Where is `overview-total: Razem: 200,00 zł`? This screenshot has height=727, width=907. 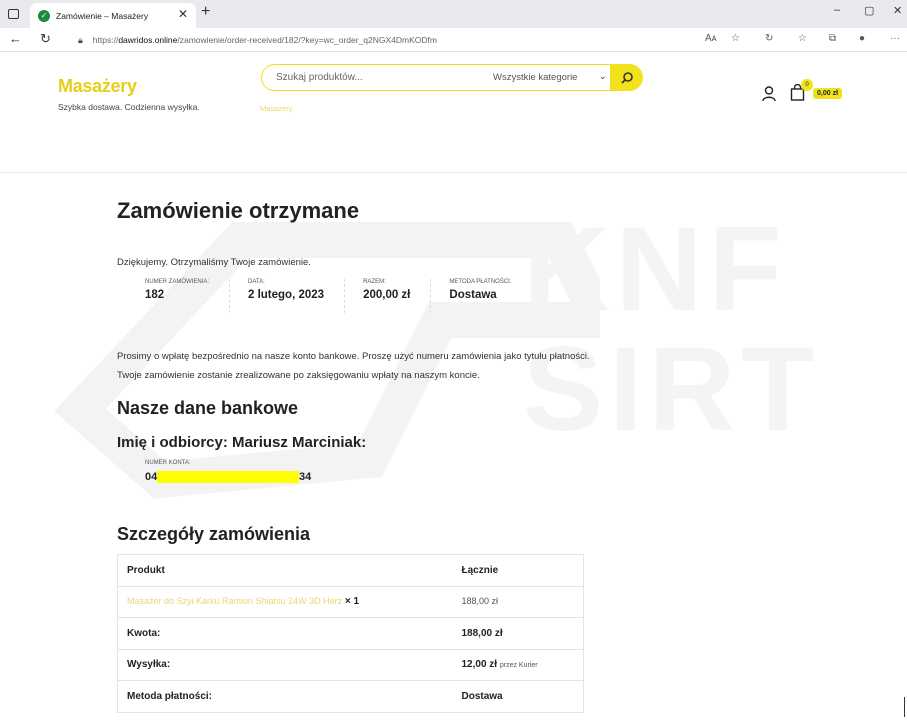
overview-total: Razem: 200,00 zł is located at coordinates (397, 296).